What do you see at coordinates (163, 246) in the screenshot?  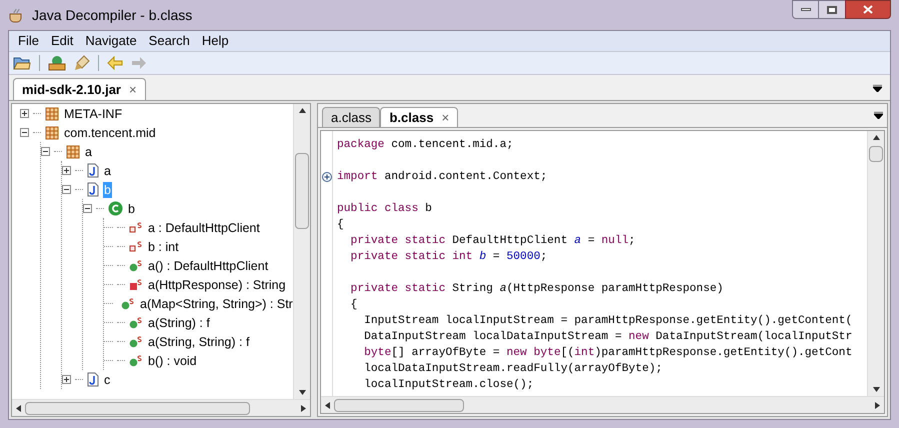 I see `tree-item: b : int` at bounding box center [163, 246].